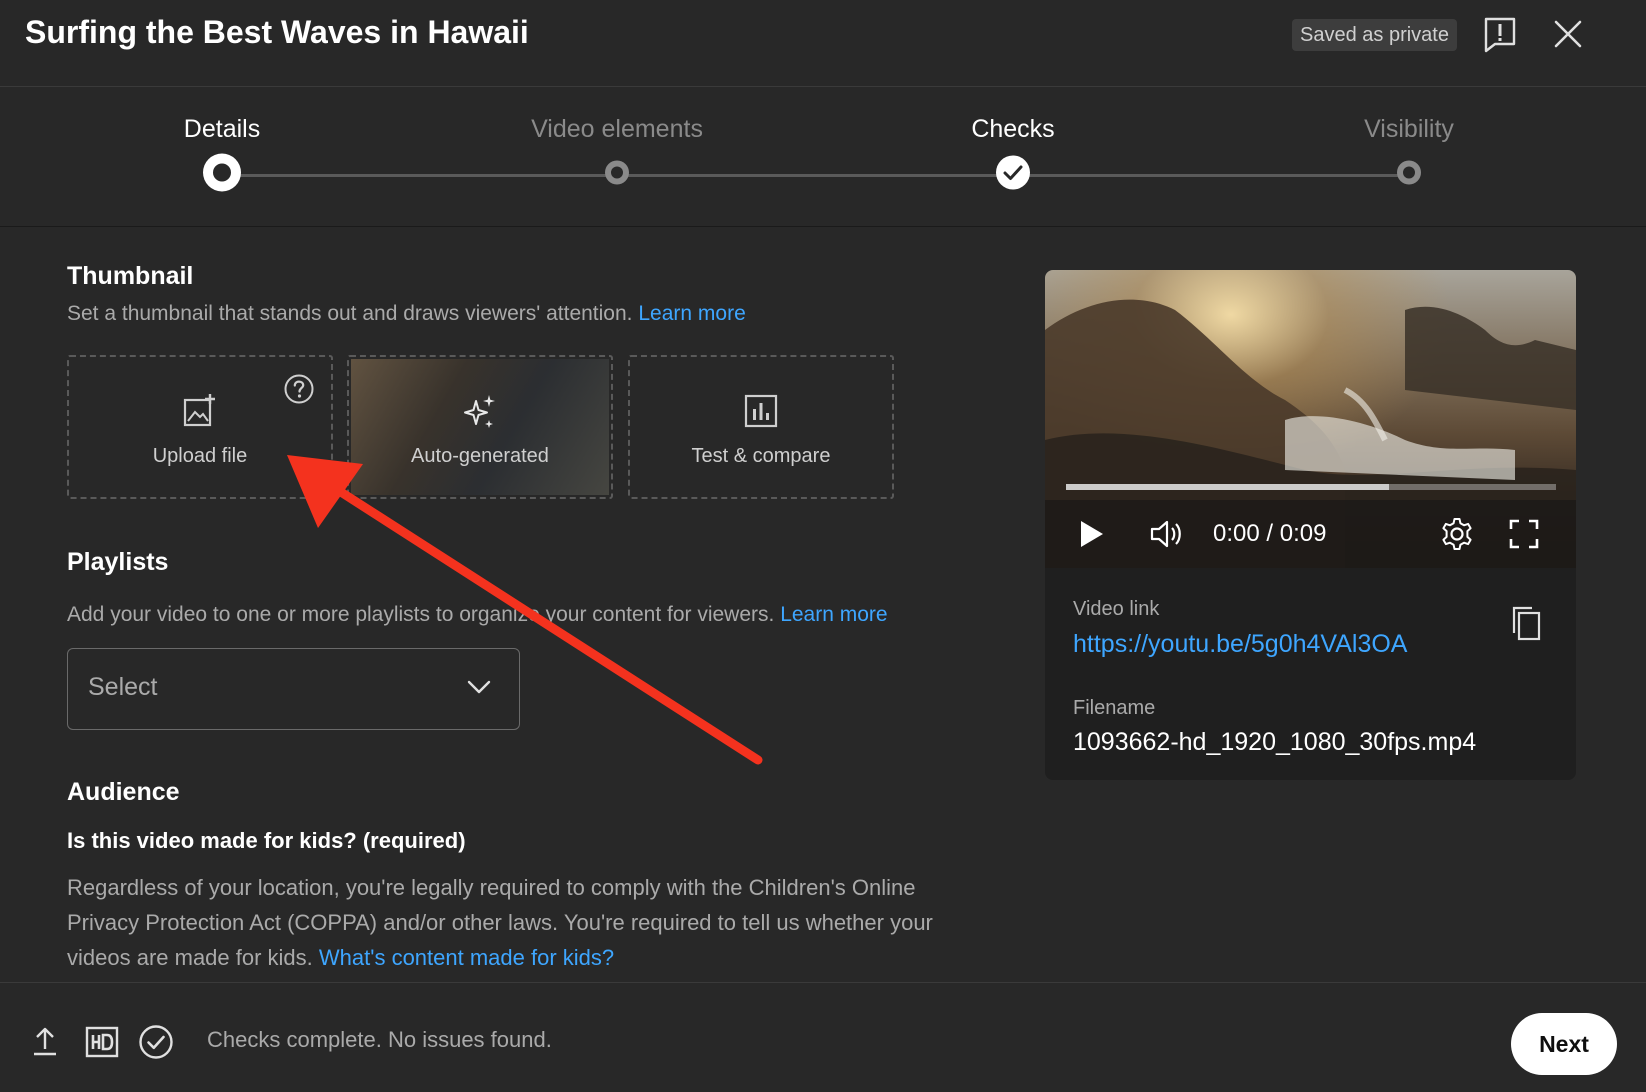  Describe the element at coordinates (266, 840) in the screenshot. I see `made-for-kids-question: Is this video made for kids? (required)` at that location.